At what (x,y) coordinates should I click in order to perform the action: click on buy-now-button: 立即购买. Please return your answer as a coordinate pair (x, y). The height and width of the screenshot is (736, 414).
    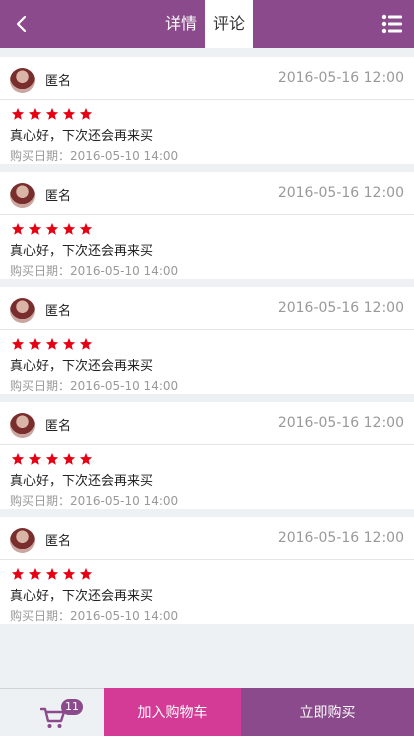
    Looking at the image, I should click on (327, 712).